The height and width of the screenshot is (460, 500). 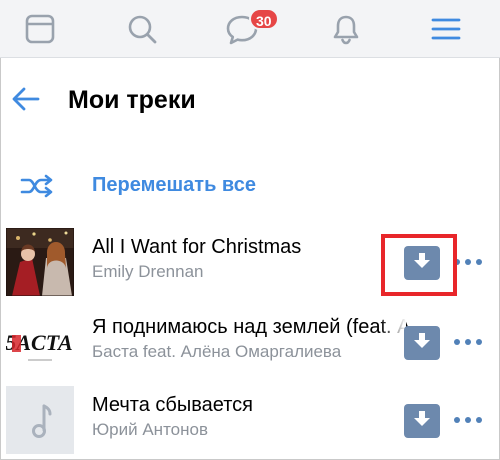 I want to click on title-fade, so click(x=393, y=333).